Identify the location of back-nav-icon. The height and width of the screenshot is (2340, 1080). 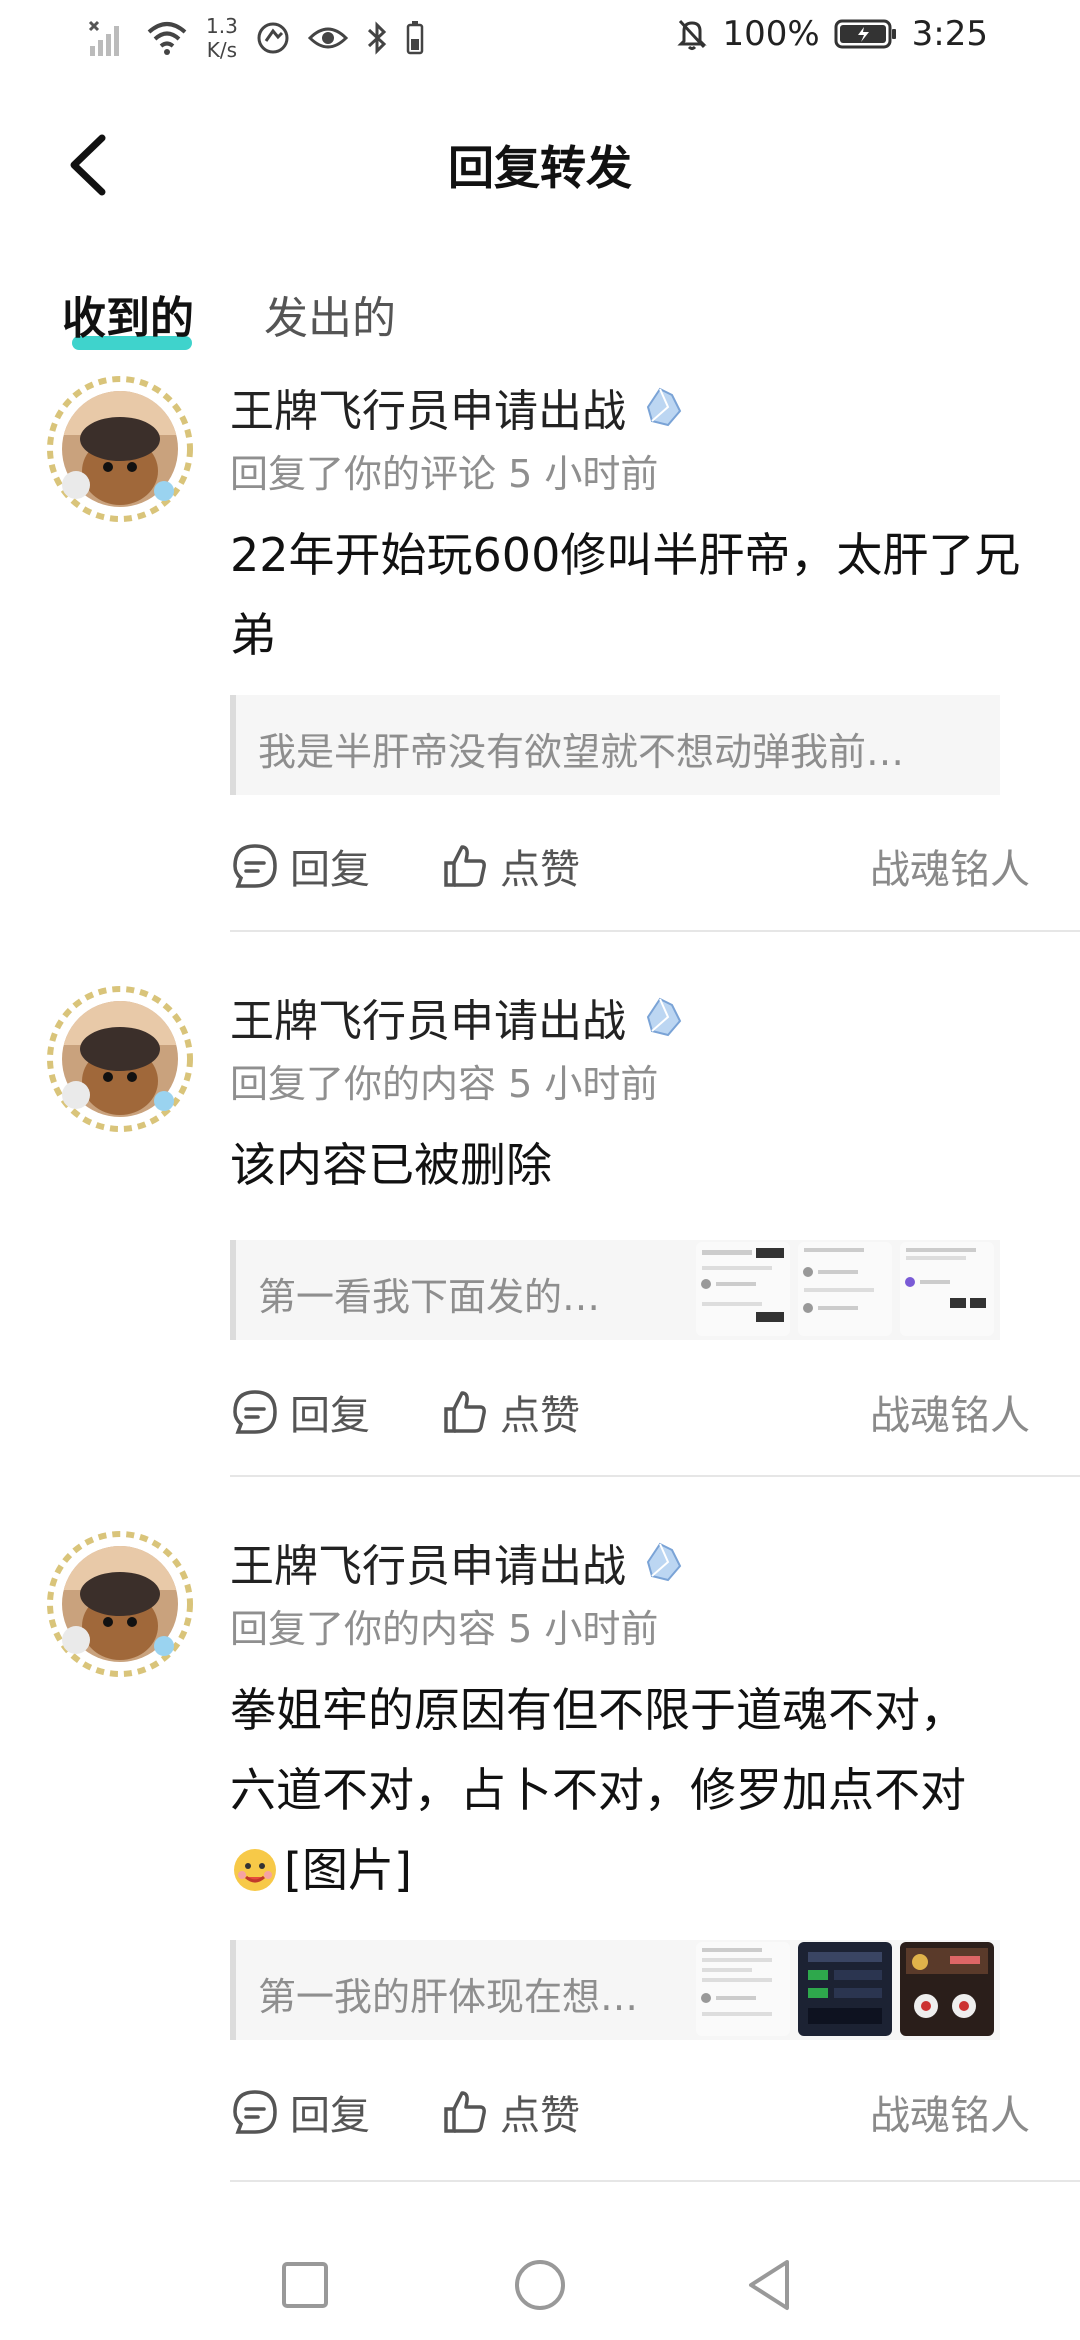
(770, 2285).